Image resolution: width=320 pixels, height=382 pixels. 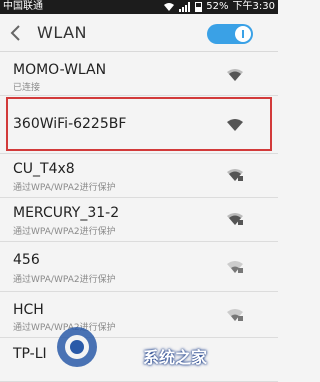 I want to click on list-item: MOMO-WLAN 已连接, so click(x=139, y=74).